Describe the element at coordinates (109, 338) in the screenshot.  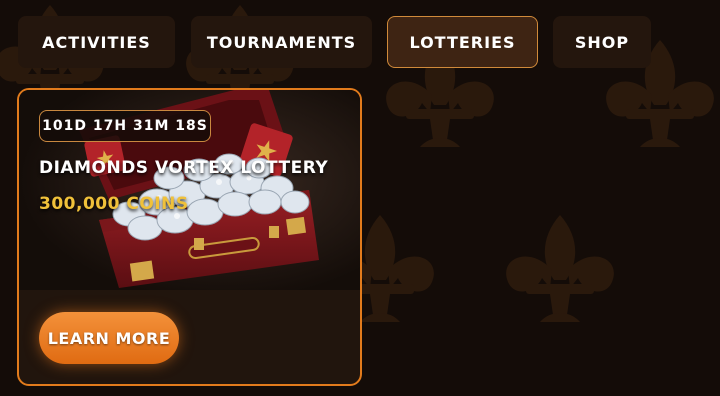
I see `learn-more-button: LEARN MORE` at that location.